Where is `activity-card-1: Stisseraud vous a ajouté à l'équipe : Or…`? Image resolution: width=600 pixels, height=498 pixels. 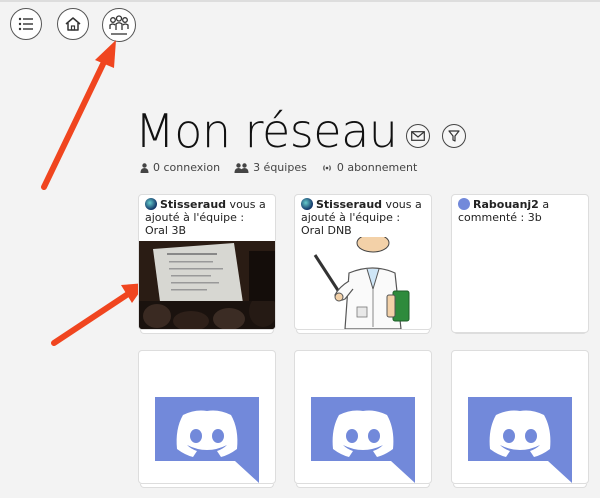 activity-card-1: Stisseraud vous a ajouté à l'équipe : Or… is located at coordinates (207, 262).